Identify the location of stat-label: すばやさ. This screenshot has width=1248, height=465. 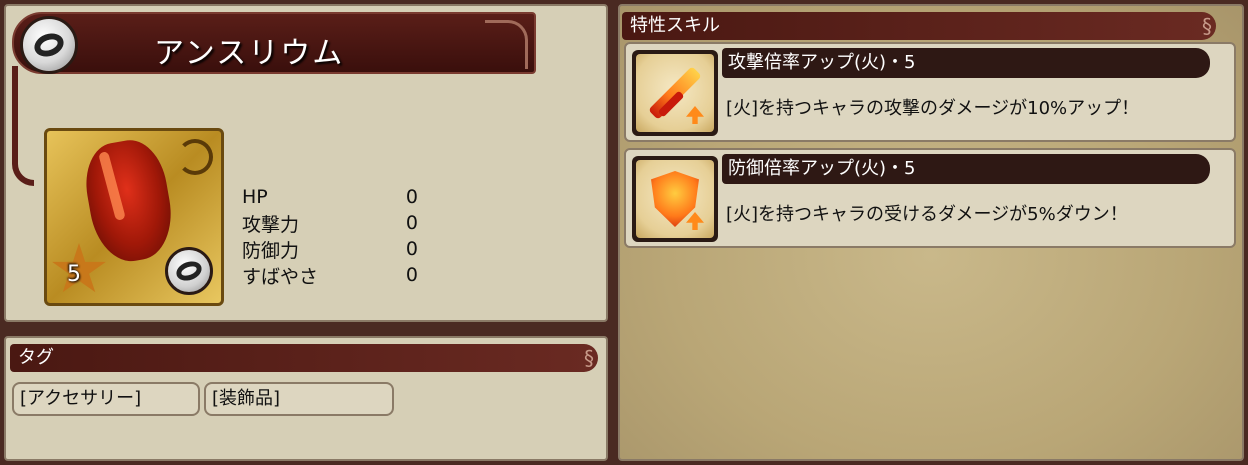
(280, 276).